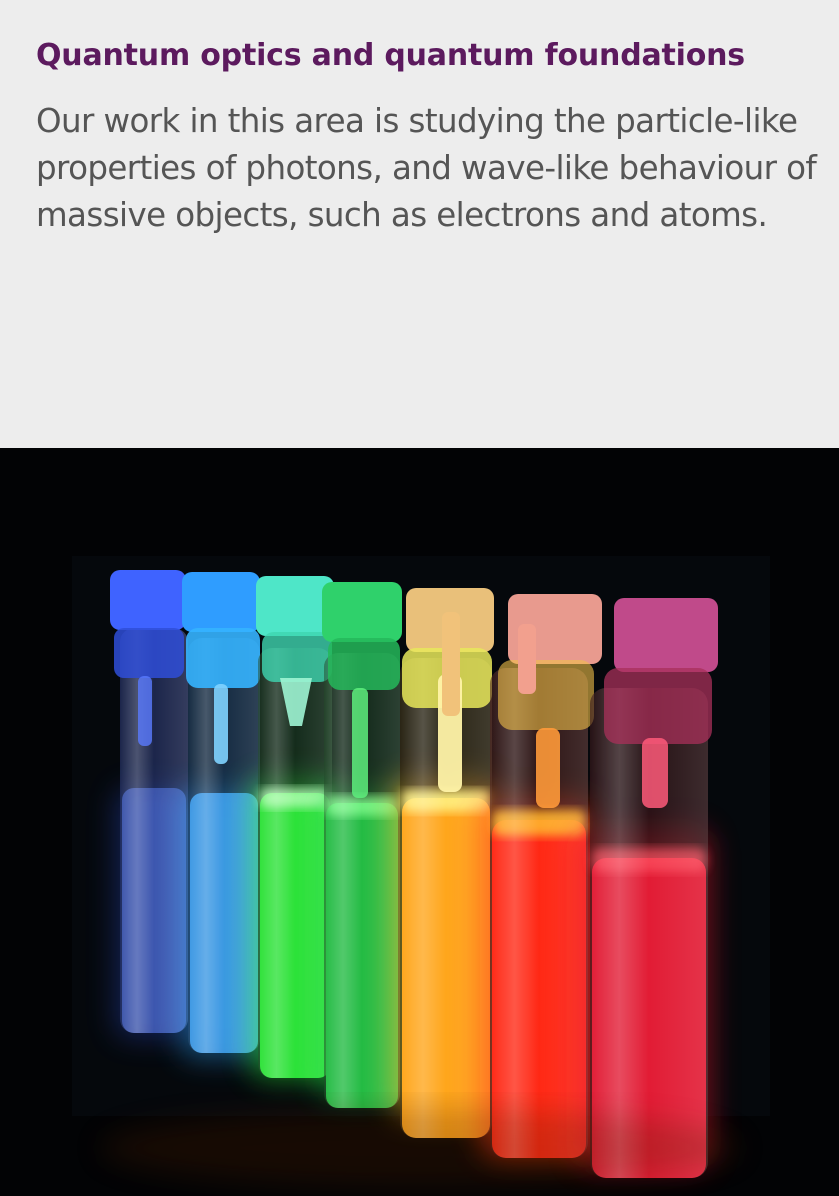  I want to click on section-heading: Quantum optics and quantum foundations, so click(390, 55).